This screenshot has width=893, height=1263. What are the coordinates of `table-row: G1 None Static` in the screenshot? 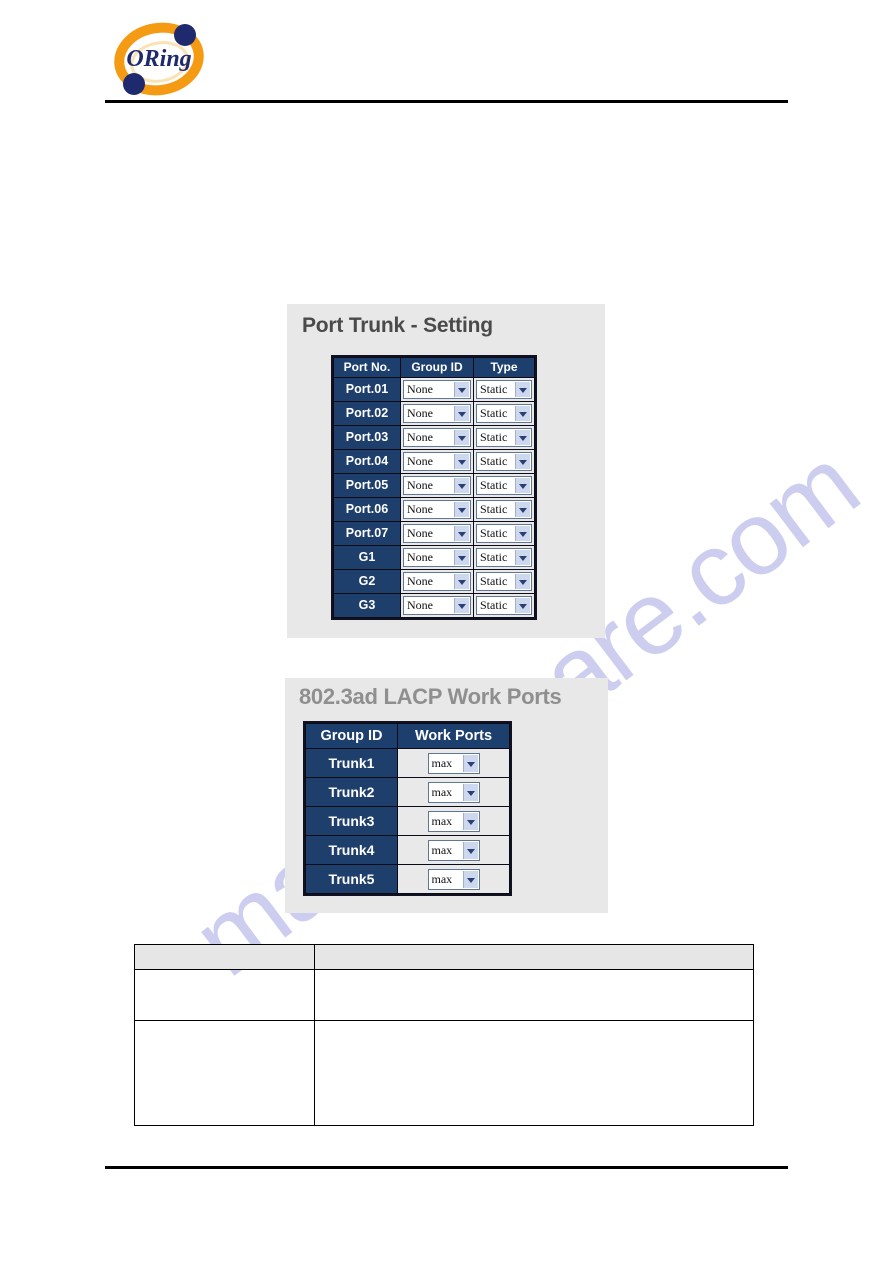 It's located at (434, 557).